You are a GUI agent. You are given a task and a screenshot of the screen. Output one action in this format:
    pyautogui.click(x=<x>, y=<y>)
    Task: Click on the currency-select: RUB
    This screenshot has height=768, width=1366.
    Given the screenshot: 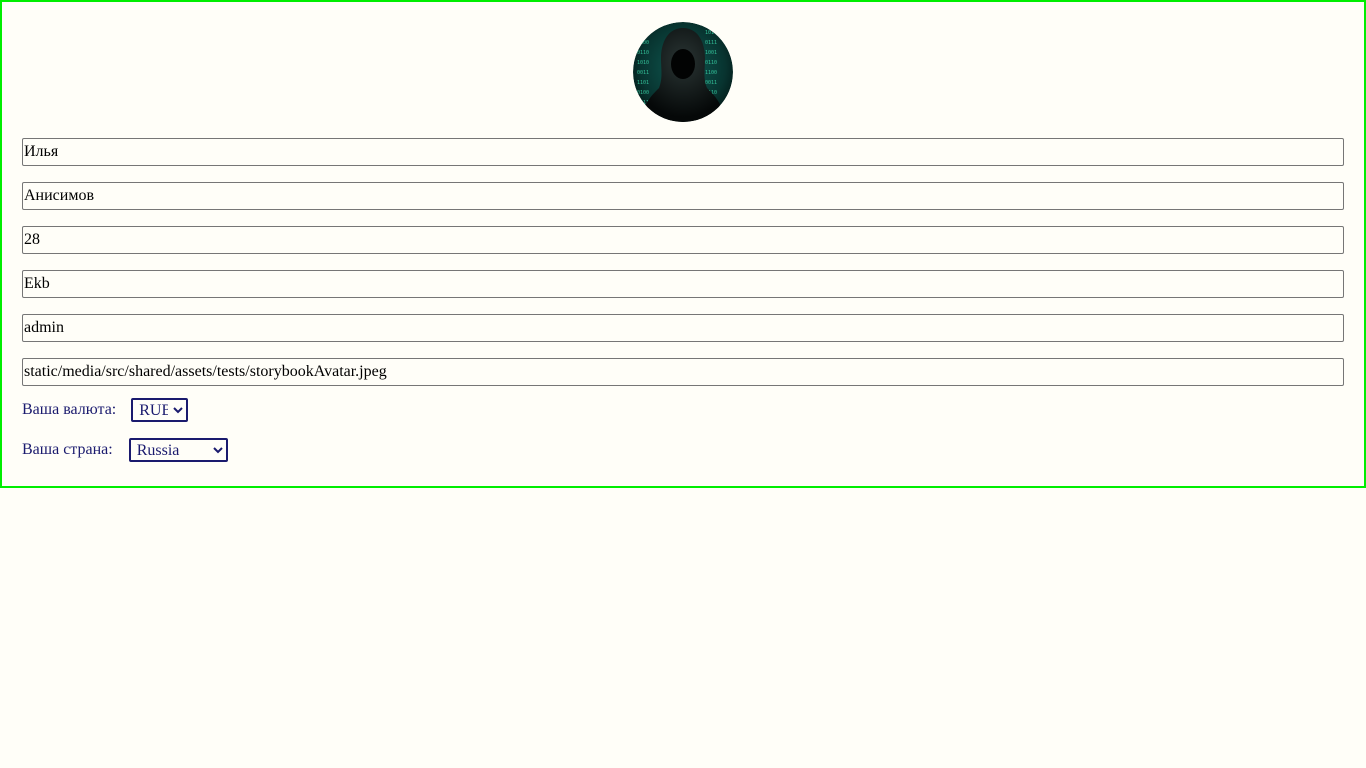 What is the action you would take?
    pyautogui.click(x=160, y=410)
    